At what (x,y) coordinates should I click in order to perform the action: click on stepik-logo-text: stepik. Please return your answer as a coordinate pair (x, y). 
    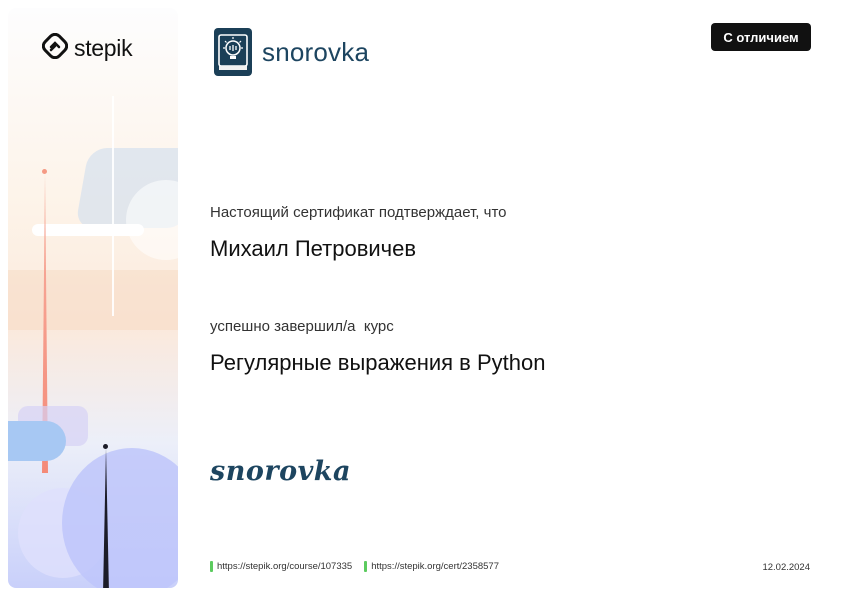
    Looking at the image, I should click on (103, 47).